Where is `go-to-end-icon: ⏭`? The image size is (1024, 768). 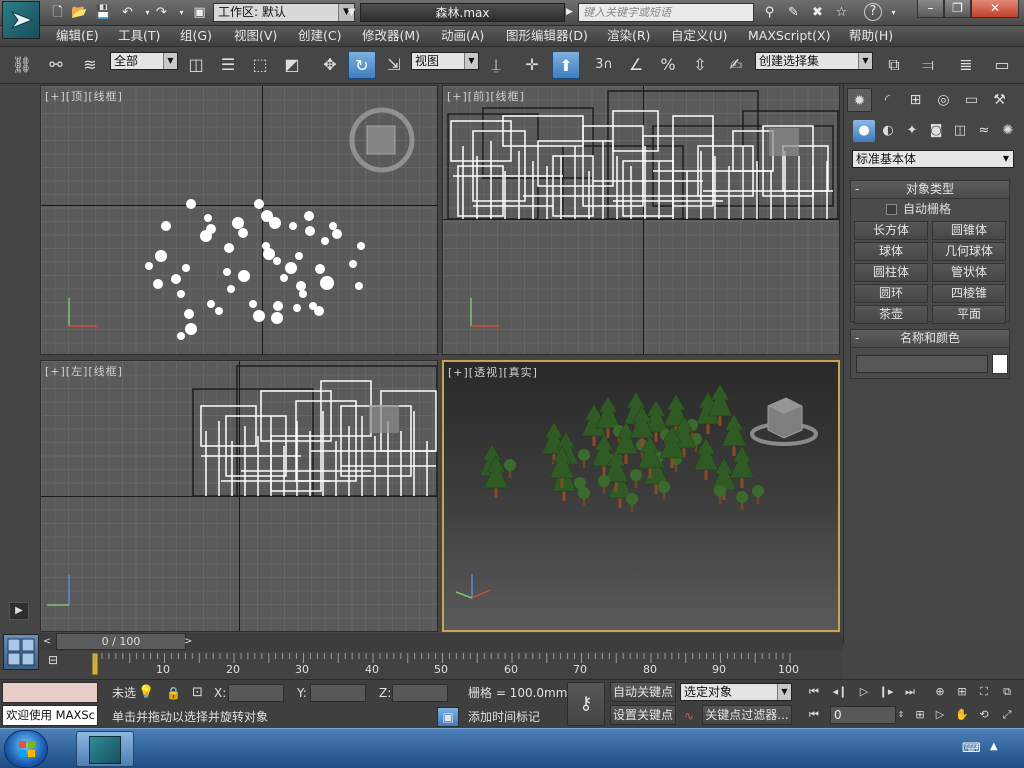 go-to-end-icon: ⏭ is located at coordinates (910, 692).